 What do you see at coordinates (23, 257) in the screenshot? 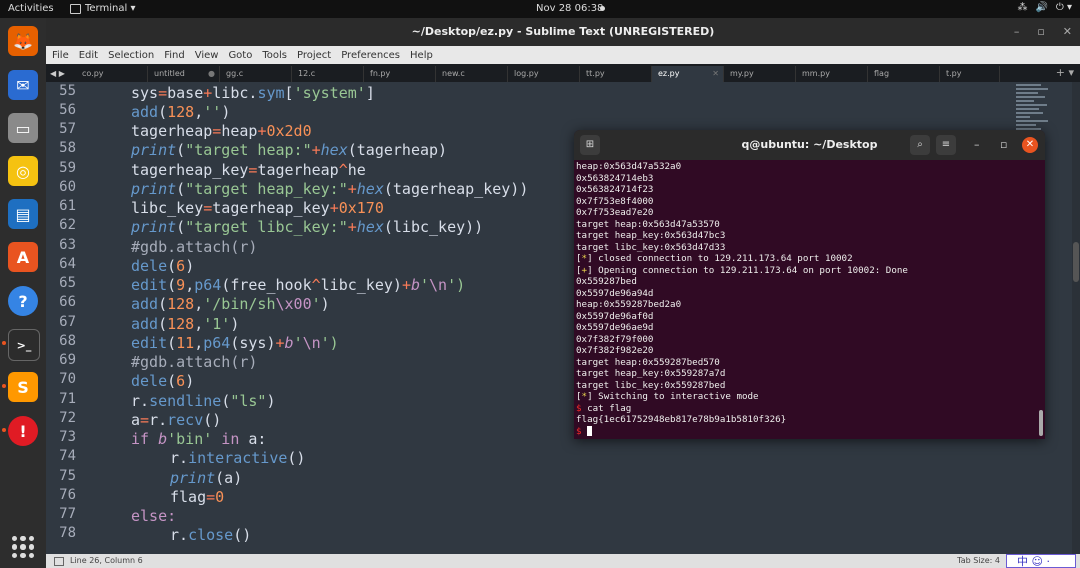
I see `software-icon: A` at bounding box center [23, 257].